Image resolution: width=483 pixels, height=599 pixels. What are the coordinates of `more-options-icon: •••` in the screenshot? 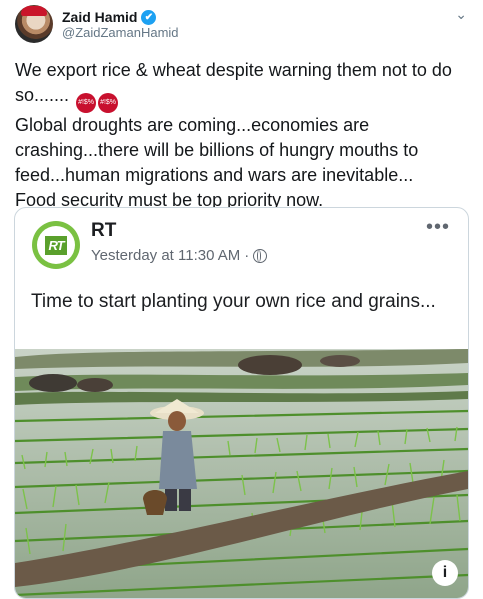 It's located at (438, 227).